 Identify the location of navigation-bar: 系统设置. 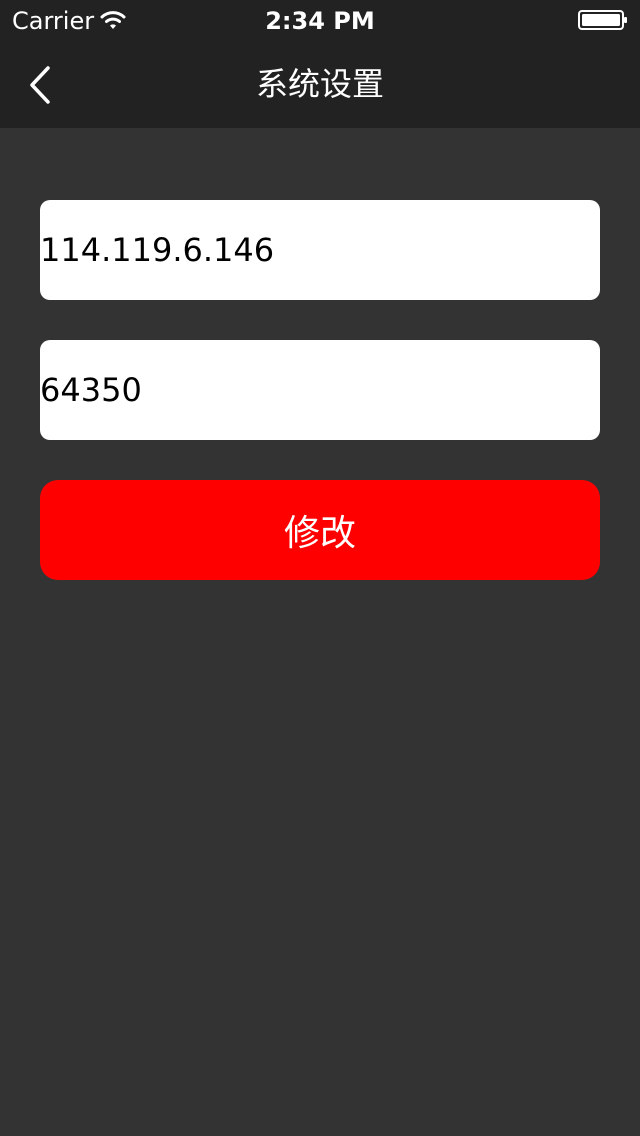
(320, 84).